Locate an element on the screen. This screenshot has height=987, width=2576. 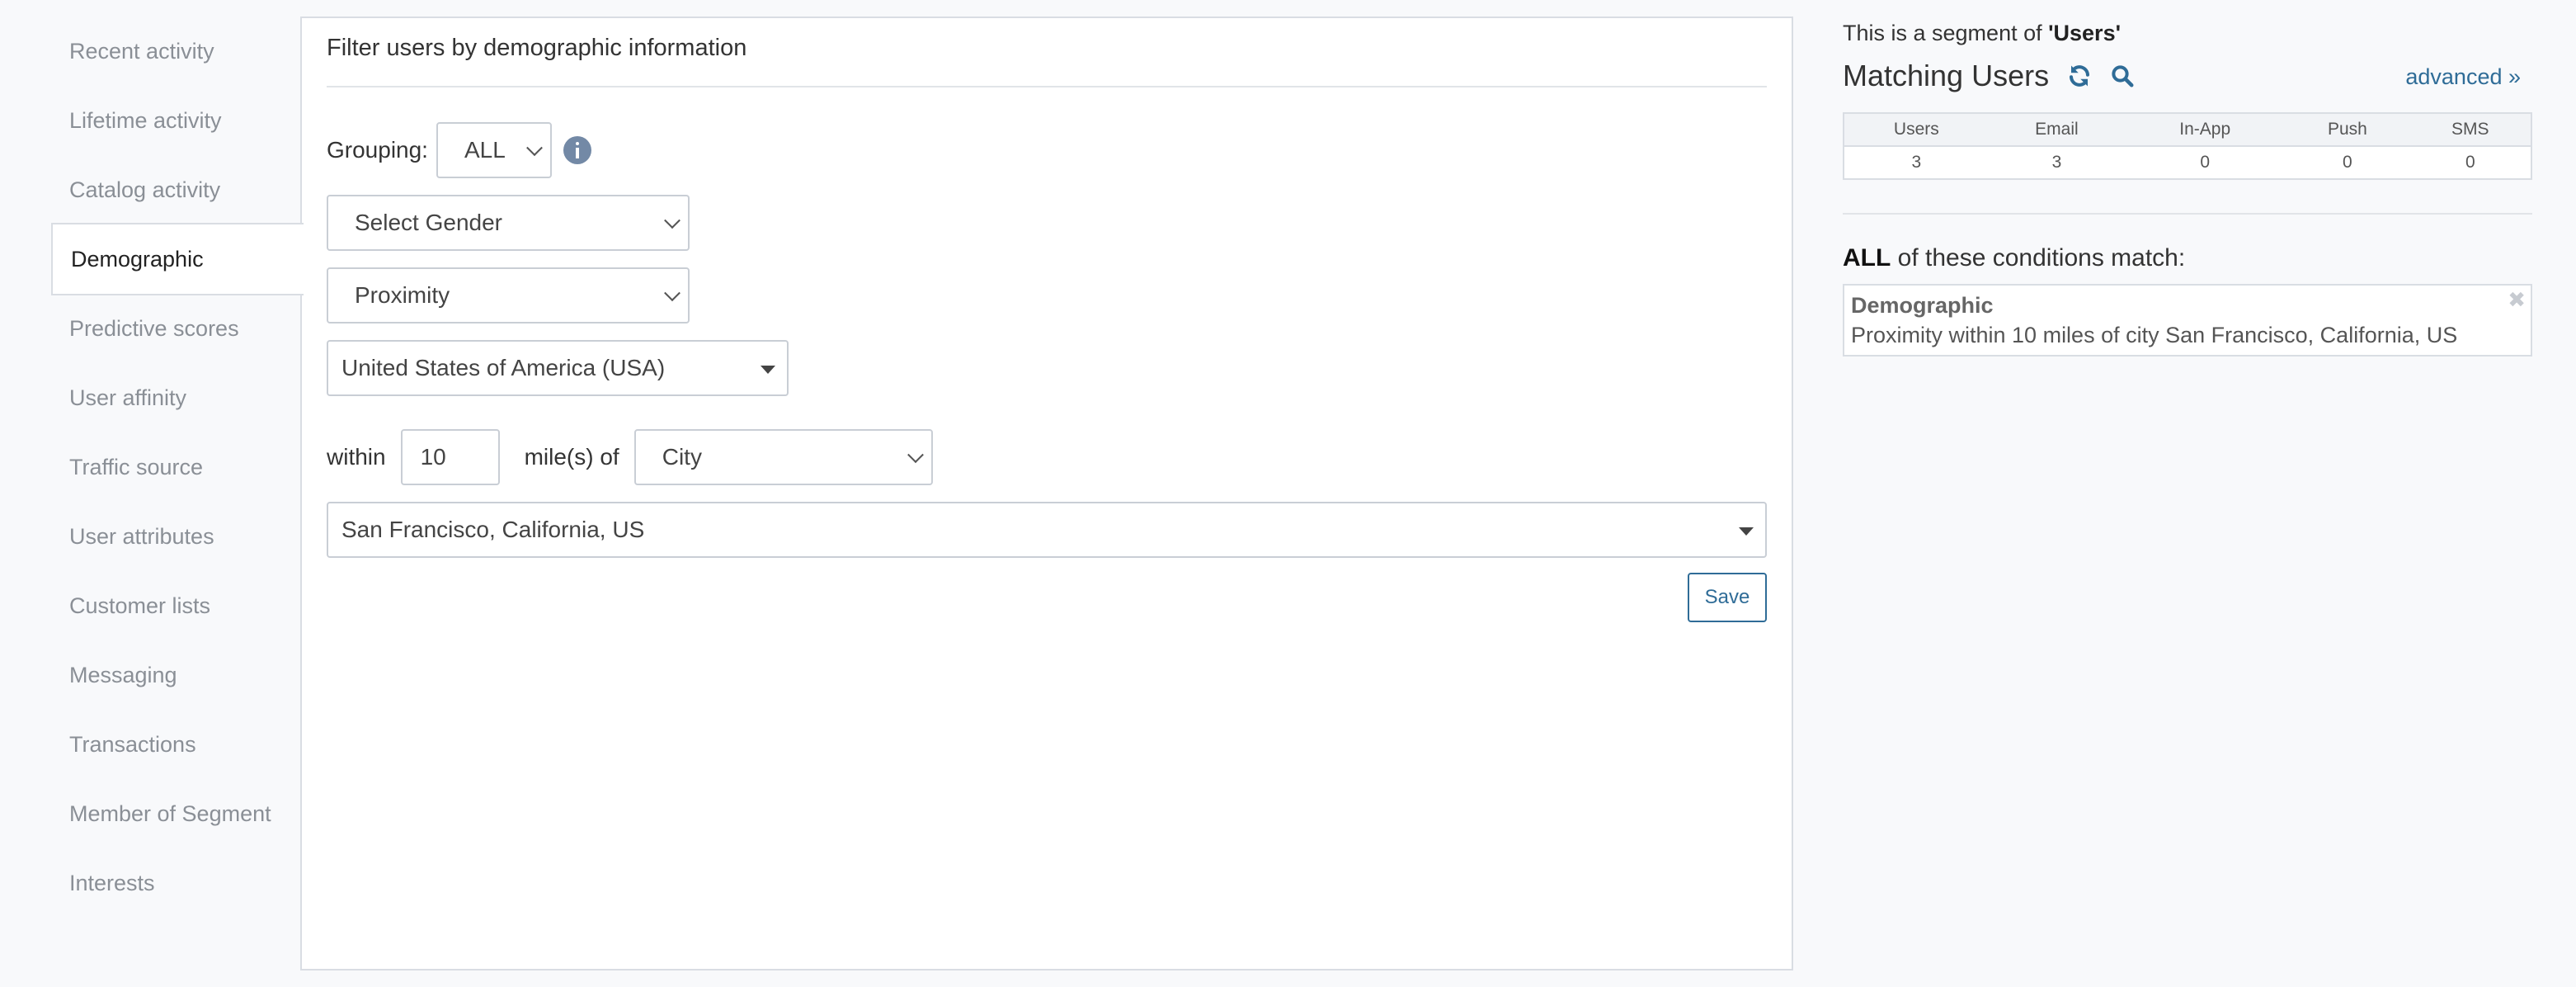
grouping-row: Grouping: ALL is located at coordinates (459, 150).